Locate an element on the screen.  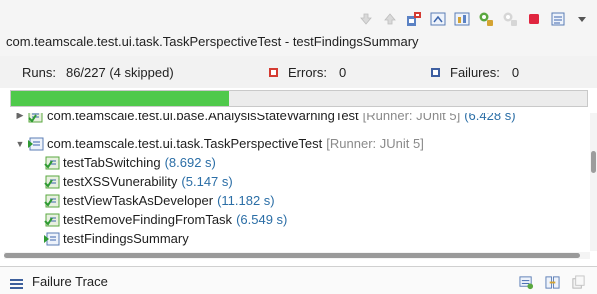
horizontal-scrollbar-thumb is located at coordinates (292, 255).